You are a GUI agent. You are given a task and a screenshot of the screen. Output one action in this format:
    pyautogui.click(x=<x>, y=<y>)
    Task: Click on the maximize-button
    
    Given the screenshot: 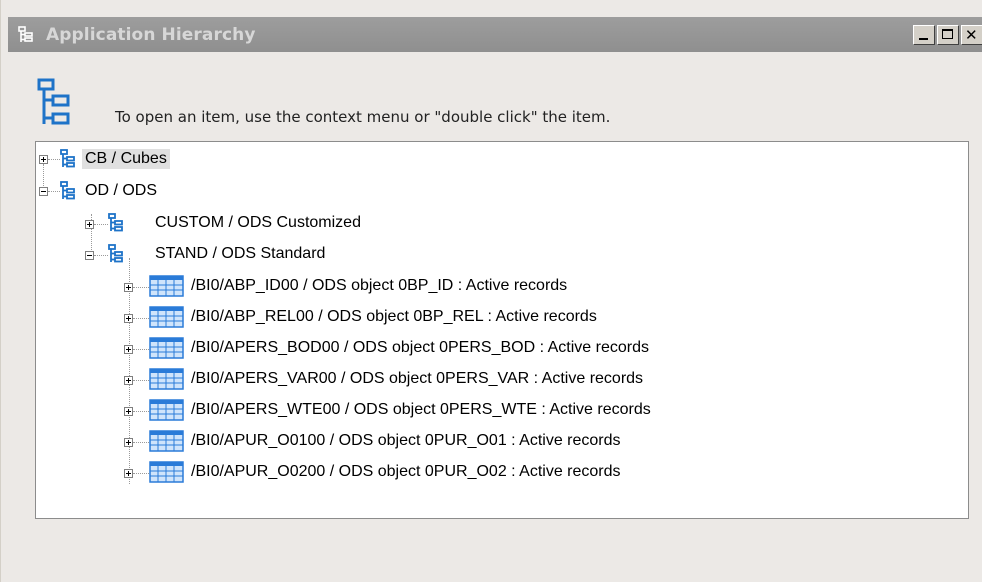 What is the action you would take?
    pyautogui.click(x=948, y=35)
    